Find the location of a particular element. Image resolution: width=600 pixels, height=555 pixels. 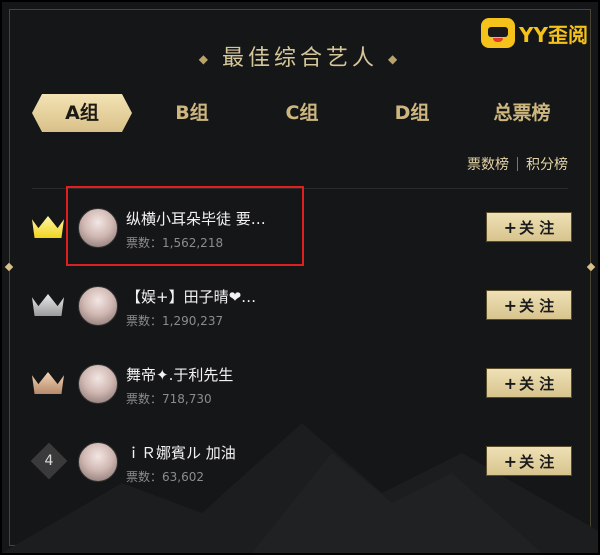

left-diamond is located at coordinates (9, 267).